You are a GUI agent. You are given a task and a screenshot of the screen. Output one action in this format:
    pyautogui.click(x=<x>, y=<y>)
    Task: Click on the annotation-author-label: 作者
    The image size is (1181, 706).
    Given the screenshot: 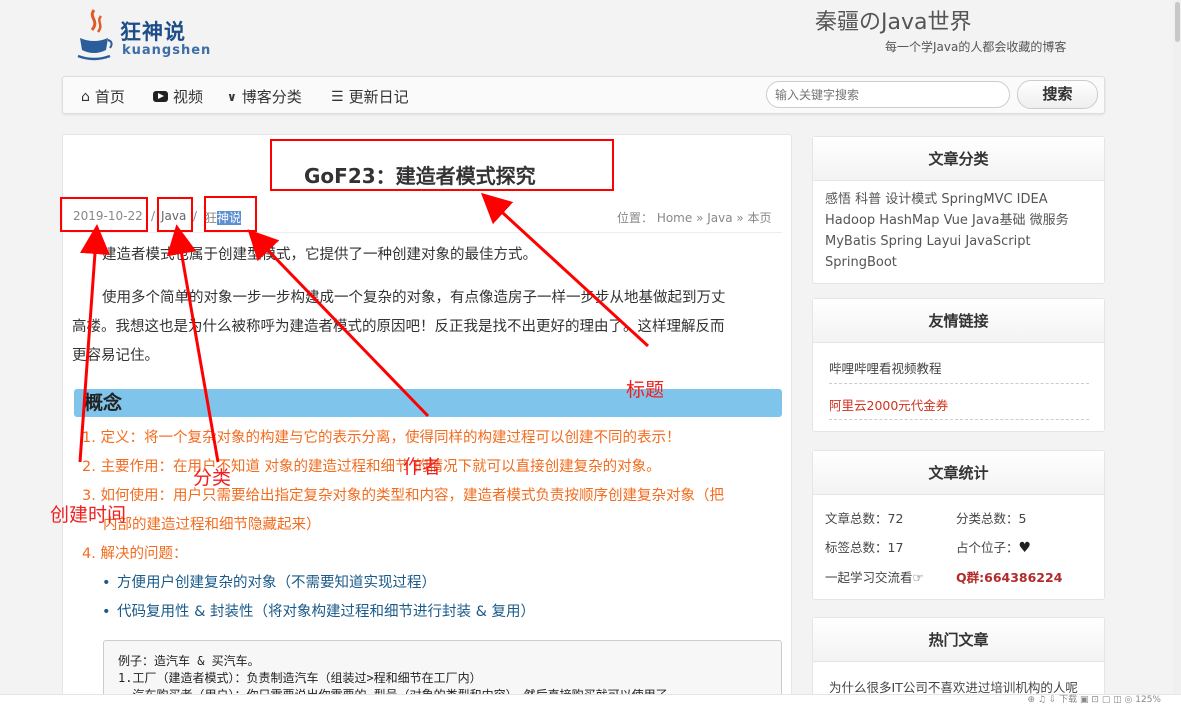 What is the action you would take?
    pyautogui.click(x=422, y=467)
    